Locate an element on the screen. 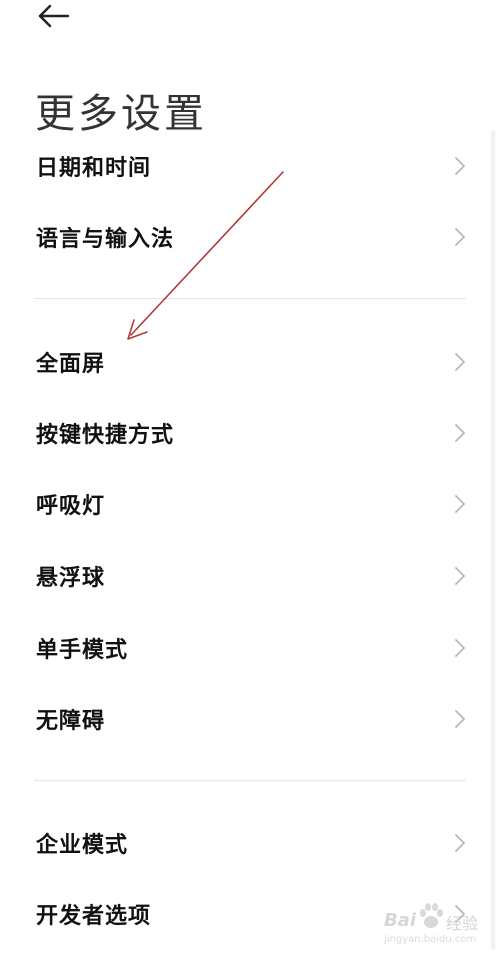  page-title: 更多设置 is located at coordinates (121, 113).